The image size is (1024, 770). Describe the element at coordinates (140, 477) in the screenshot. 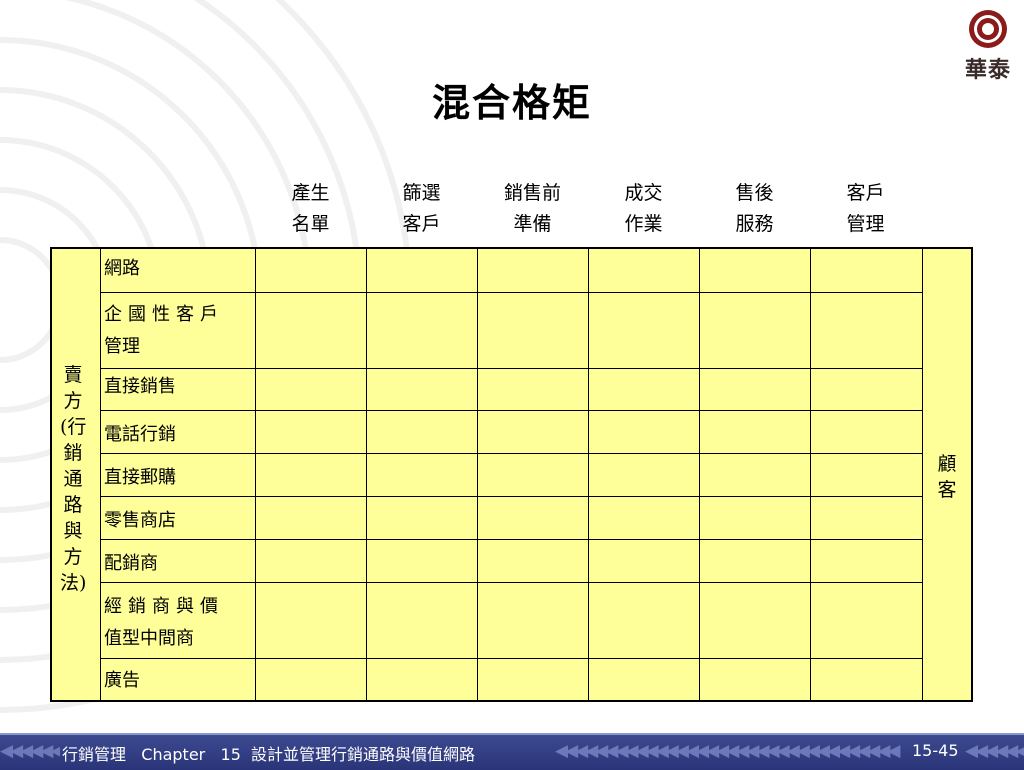

I see `row-label: 直接郵購` at that location.